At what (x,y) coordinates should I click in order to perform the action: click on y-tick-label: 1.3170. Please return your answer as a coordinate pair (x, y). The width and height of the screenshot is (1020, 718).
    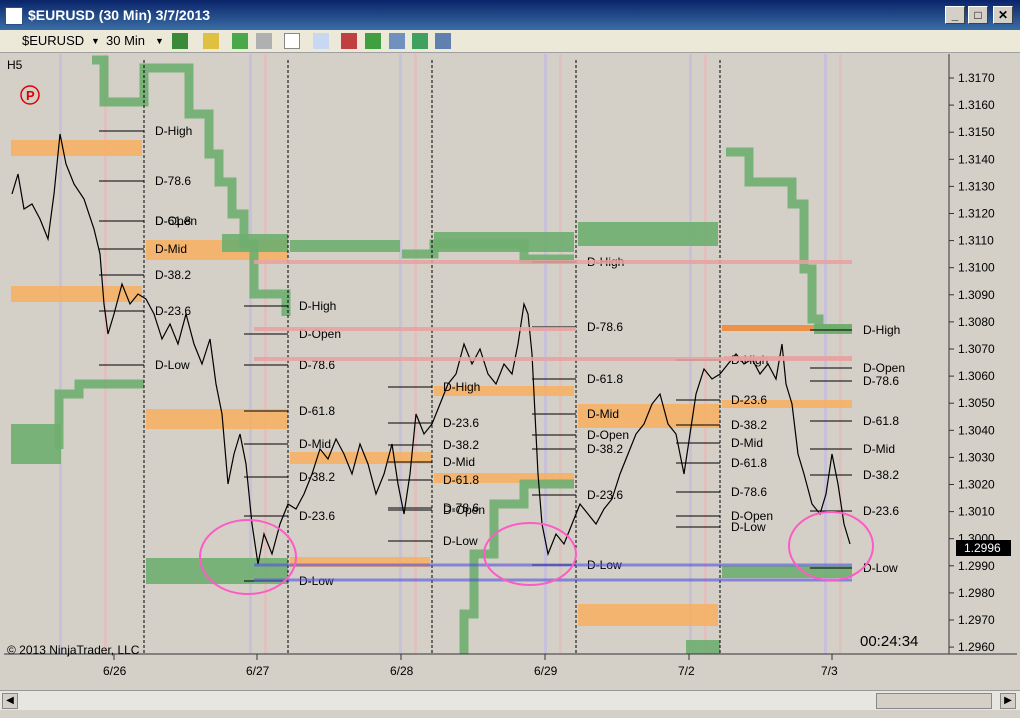
    Looking at the image, I should click on (976, 78).